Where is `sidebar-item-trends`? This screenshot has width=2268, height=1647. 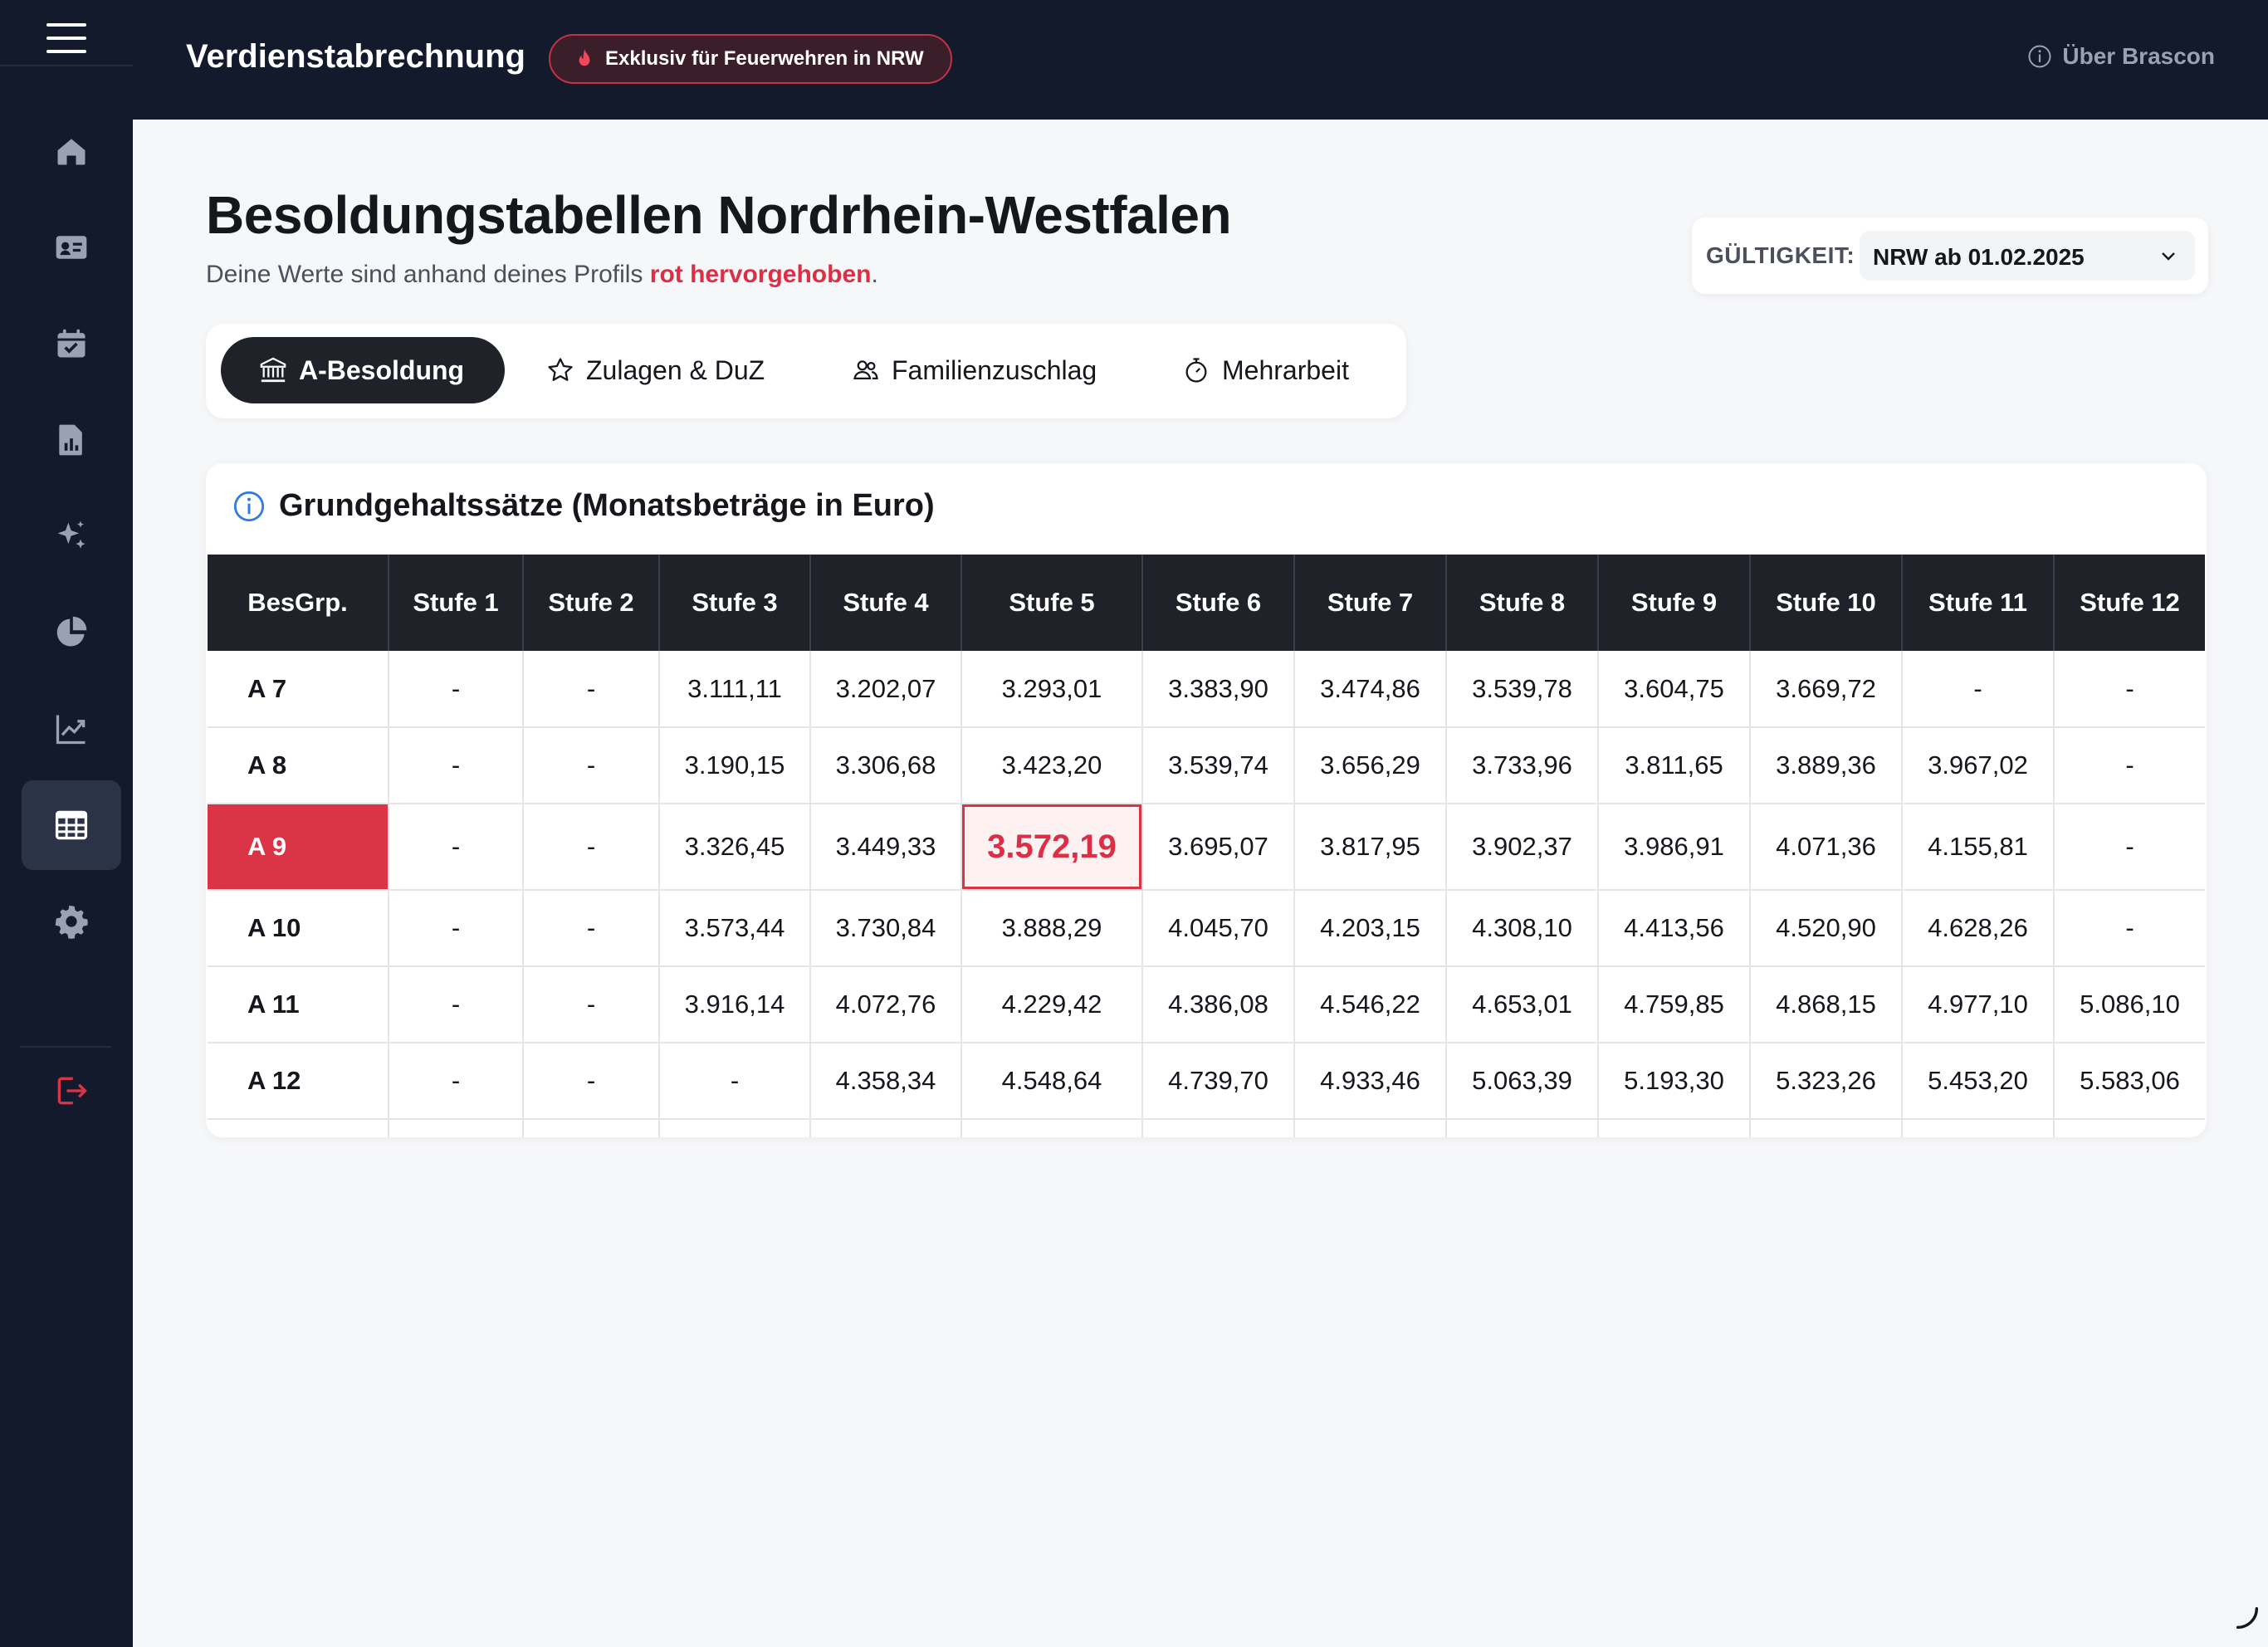
sidebar-item-trends is located at coordinates (71, 729).